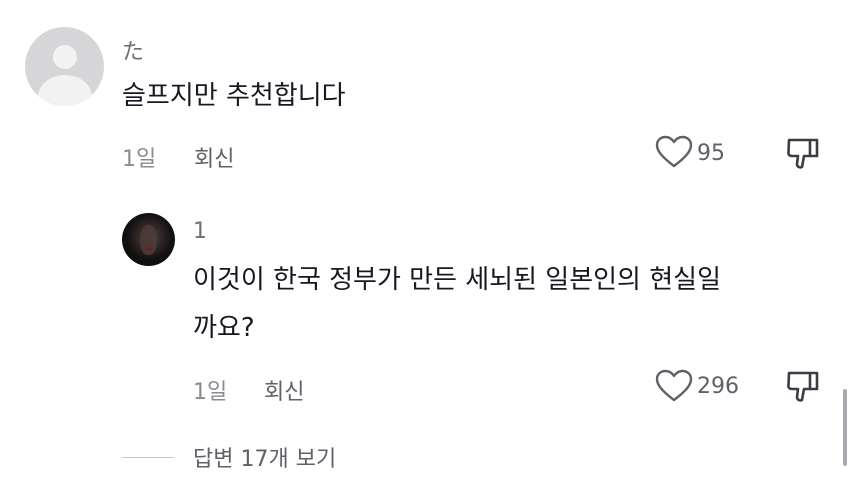 This screenshot has height=497, width=854. I want to click on comment-username: た, so click(133, 50).